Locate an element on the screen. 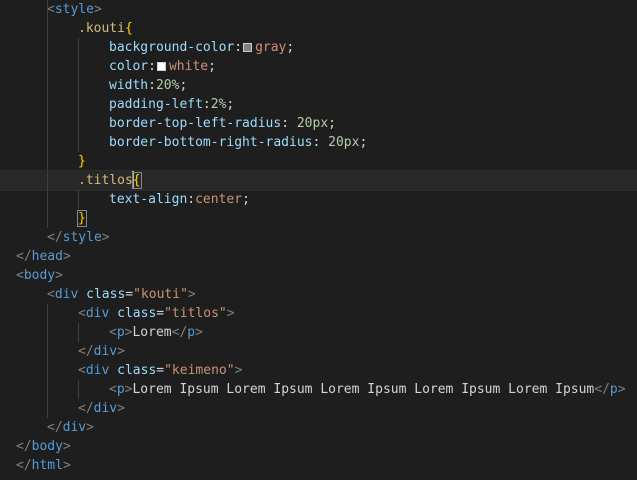  code-token: 20% is located at coordinates (167, 85).